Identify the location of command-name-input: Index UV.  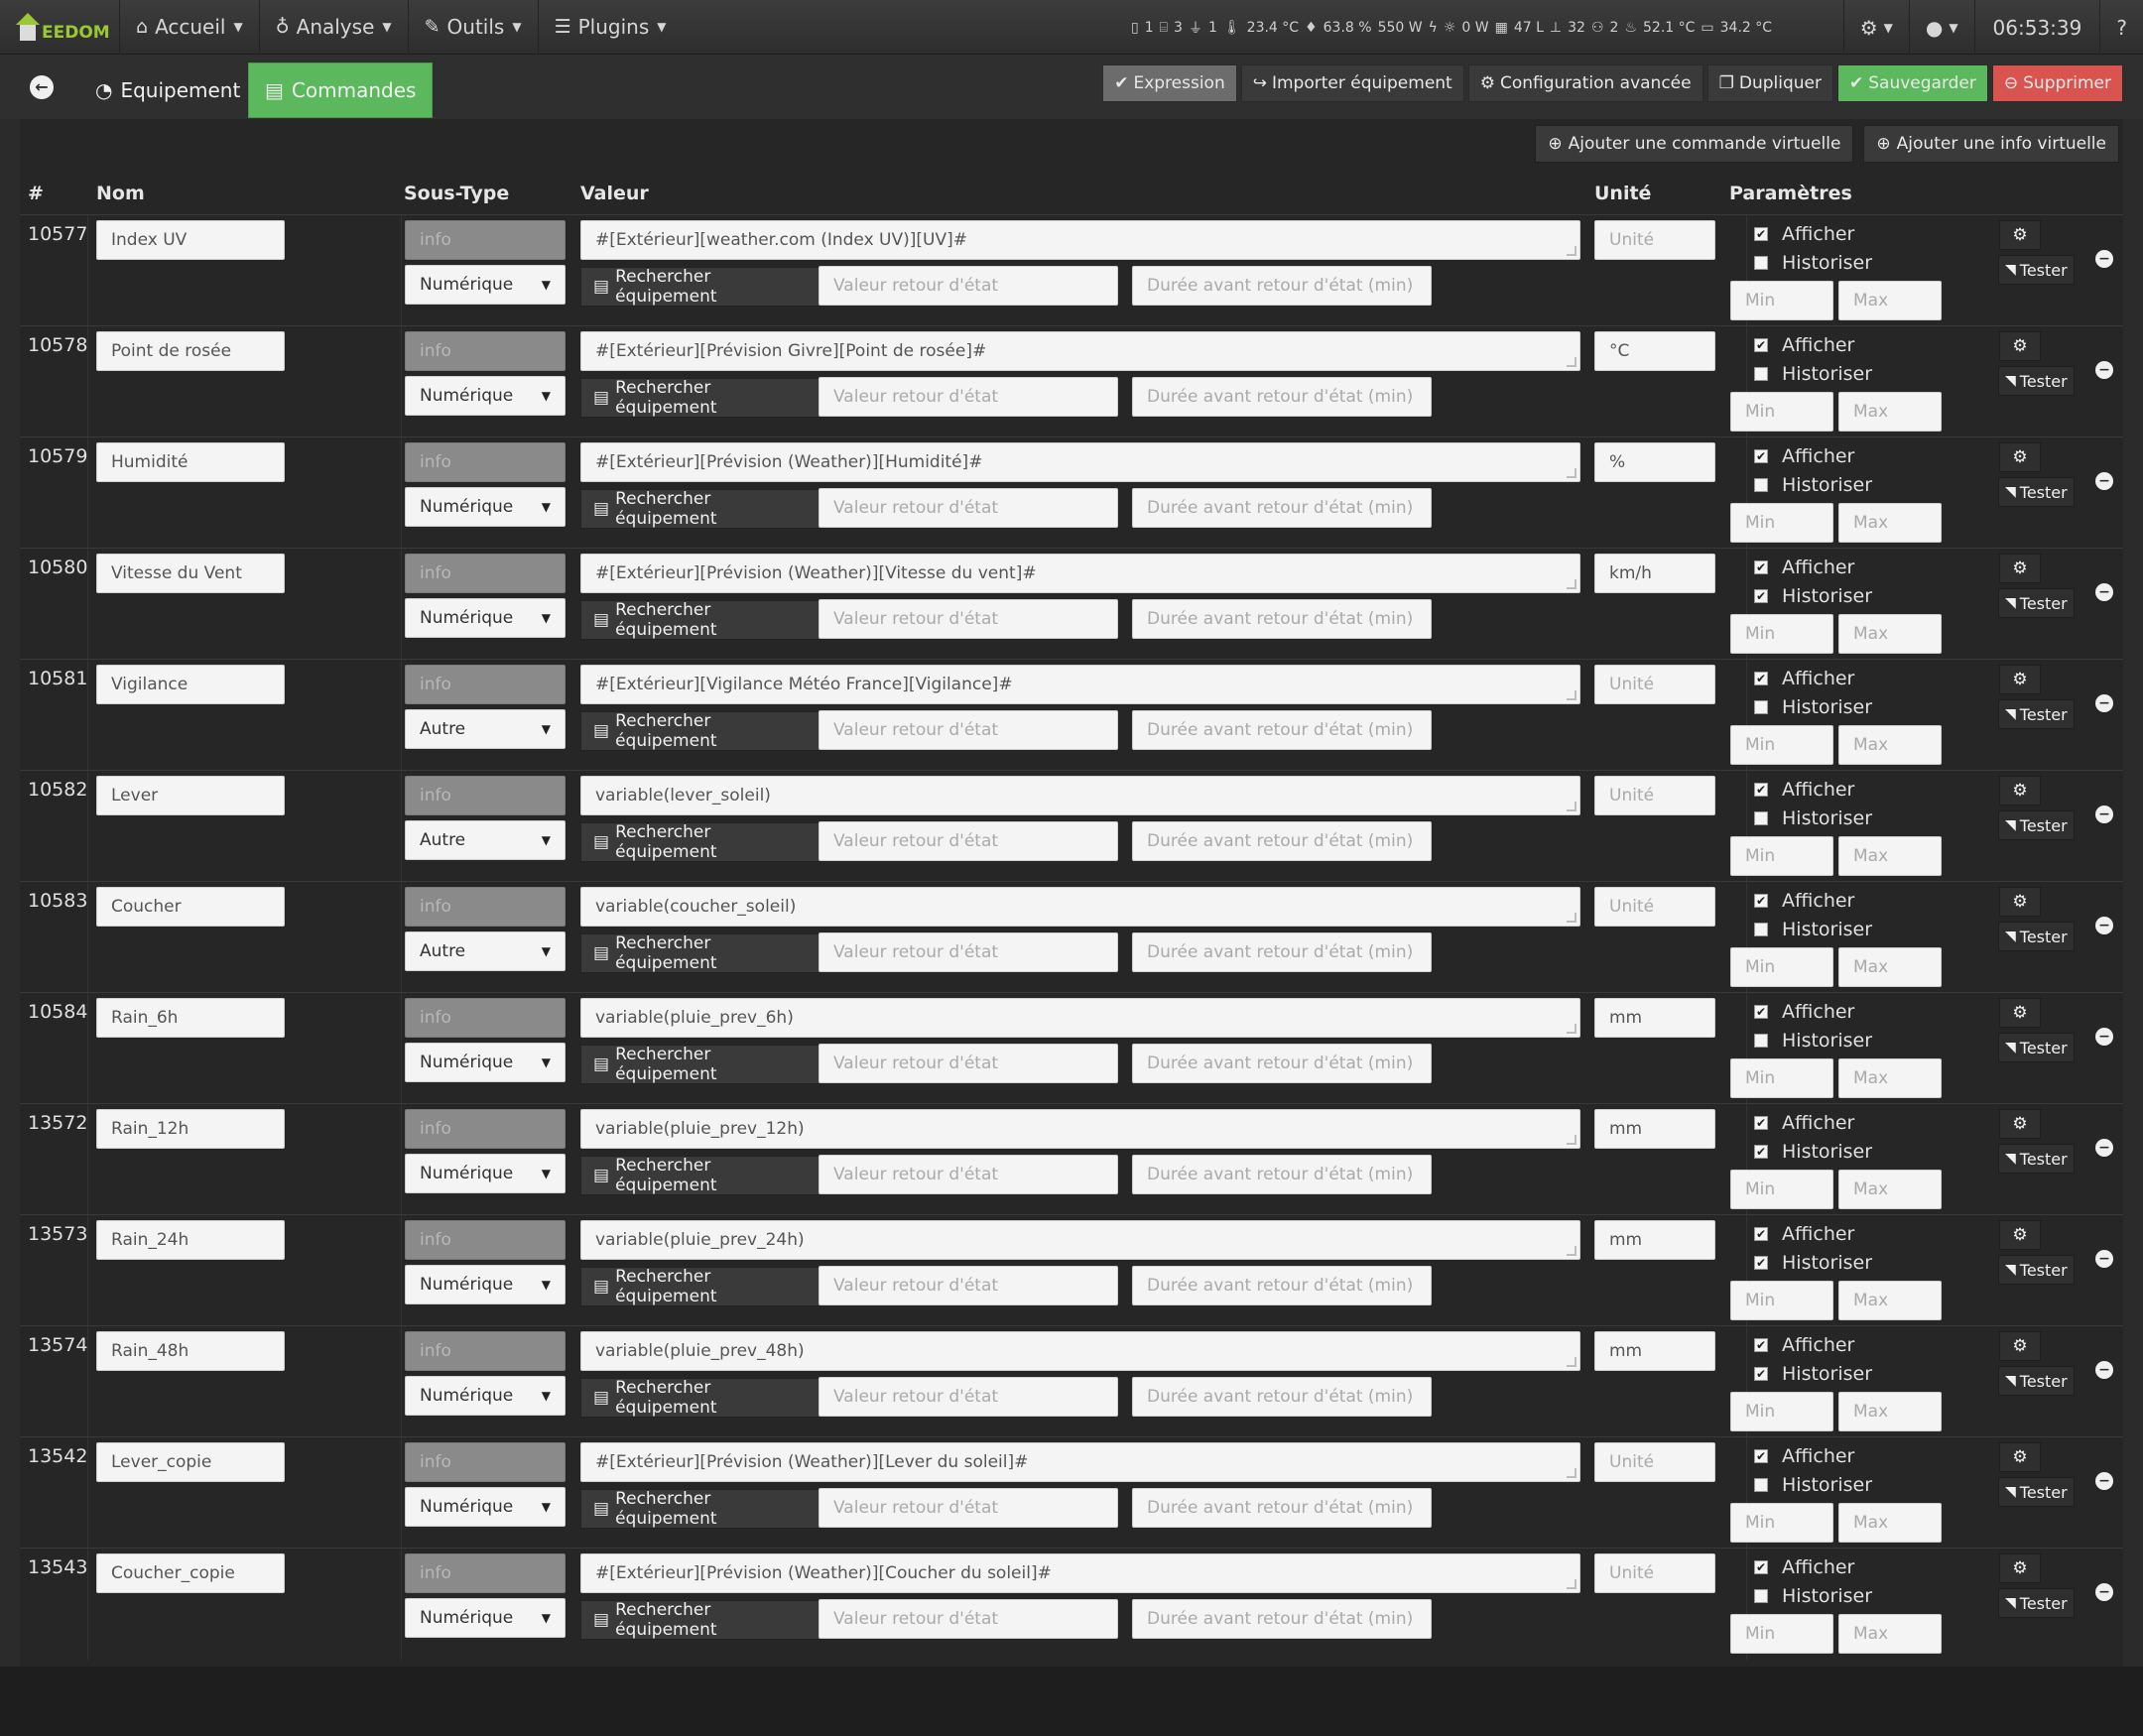
(190, 240).